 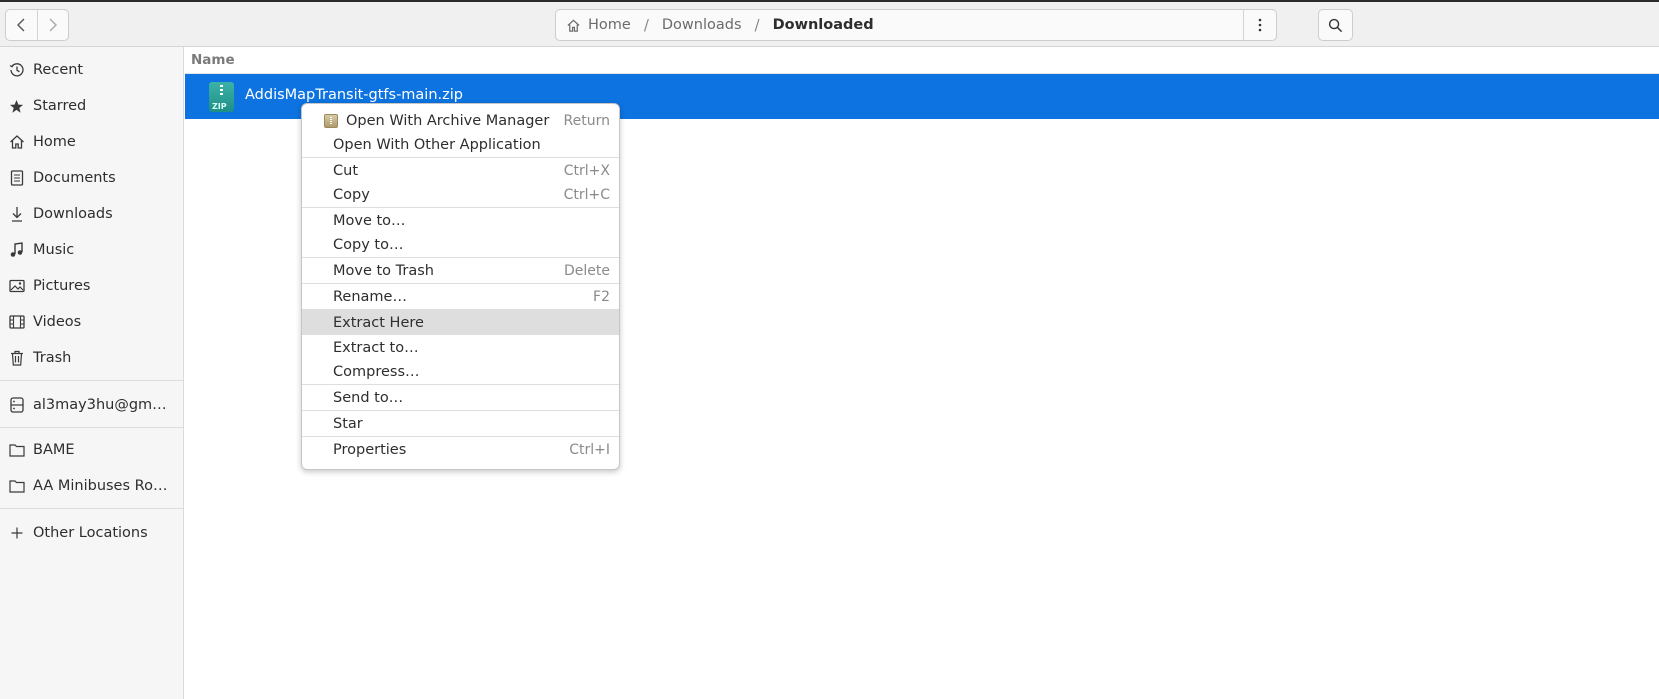 I want to click on column-header-label: Name, so click(x=213, y=60).